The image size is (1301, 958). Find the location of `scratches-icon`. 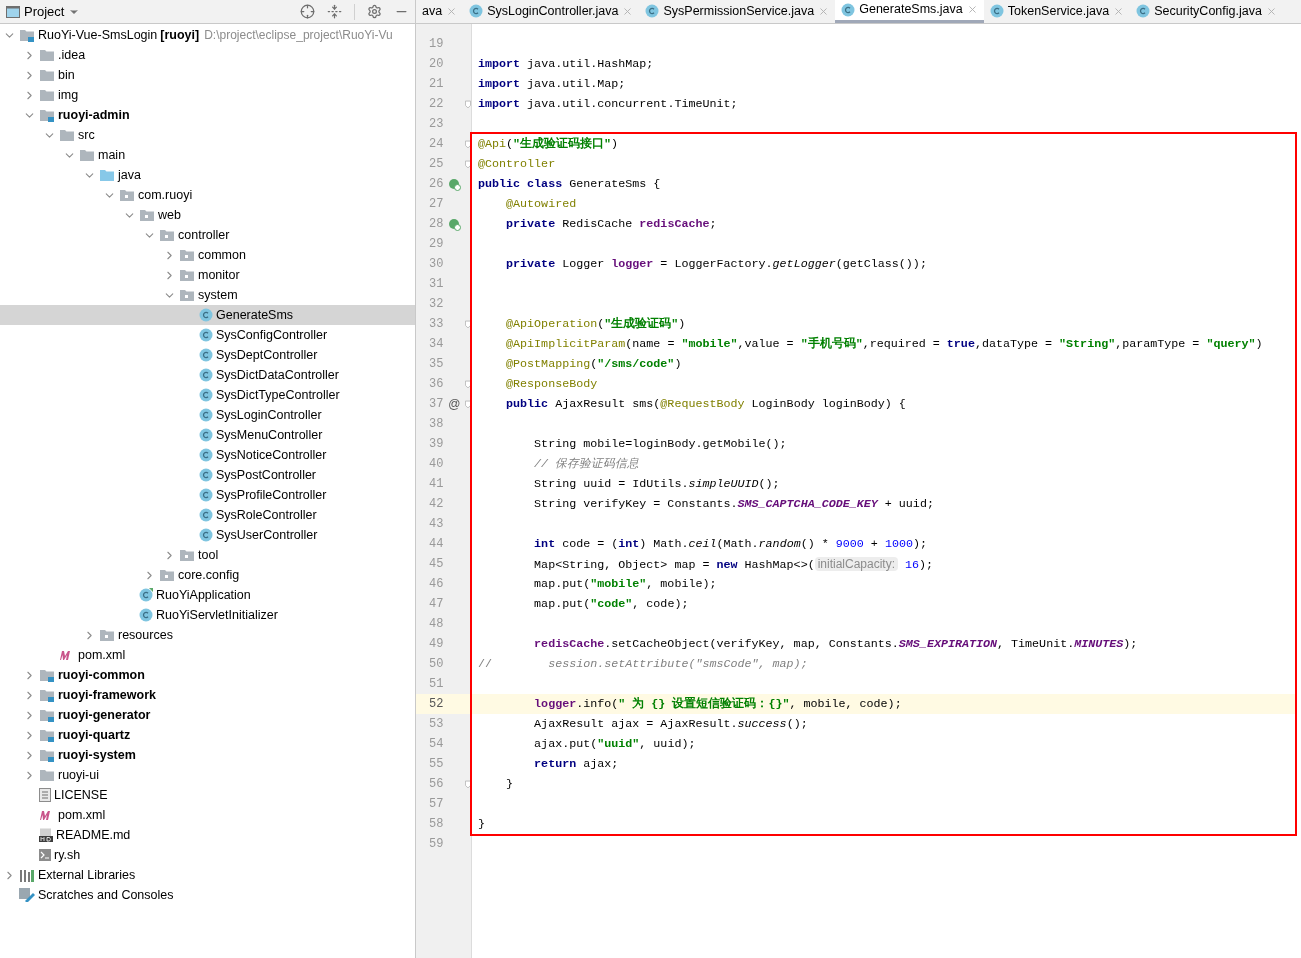

scratches-icon is located at coordinates (27, 895).